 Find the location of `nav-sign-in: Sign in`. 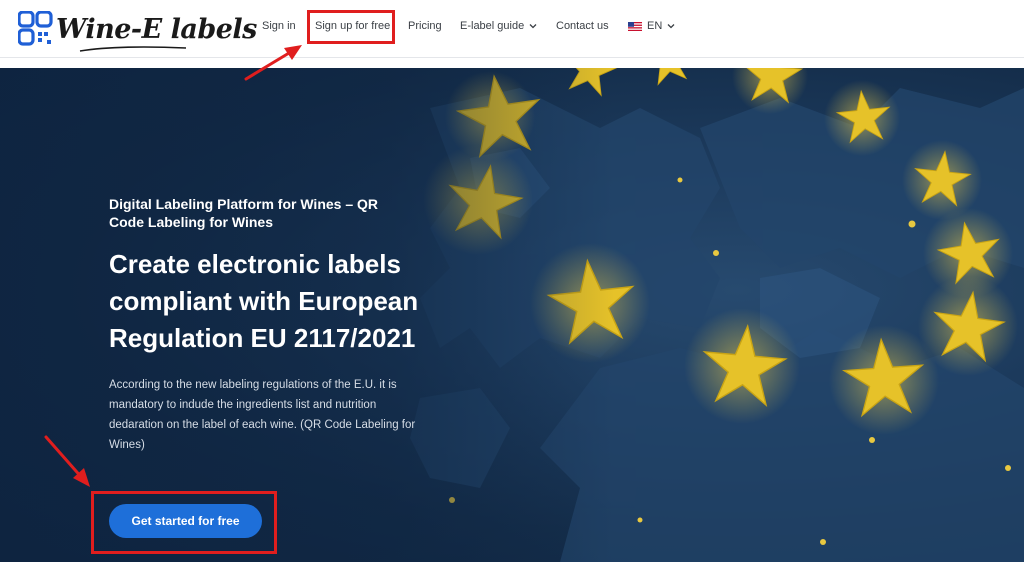

nav-sign-in: Sign in is located at coordinates (279, 26).